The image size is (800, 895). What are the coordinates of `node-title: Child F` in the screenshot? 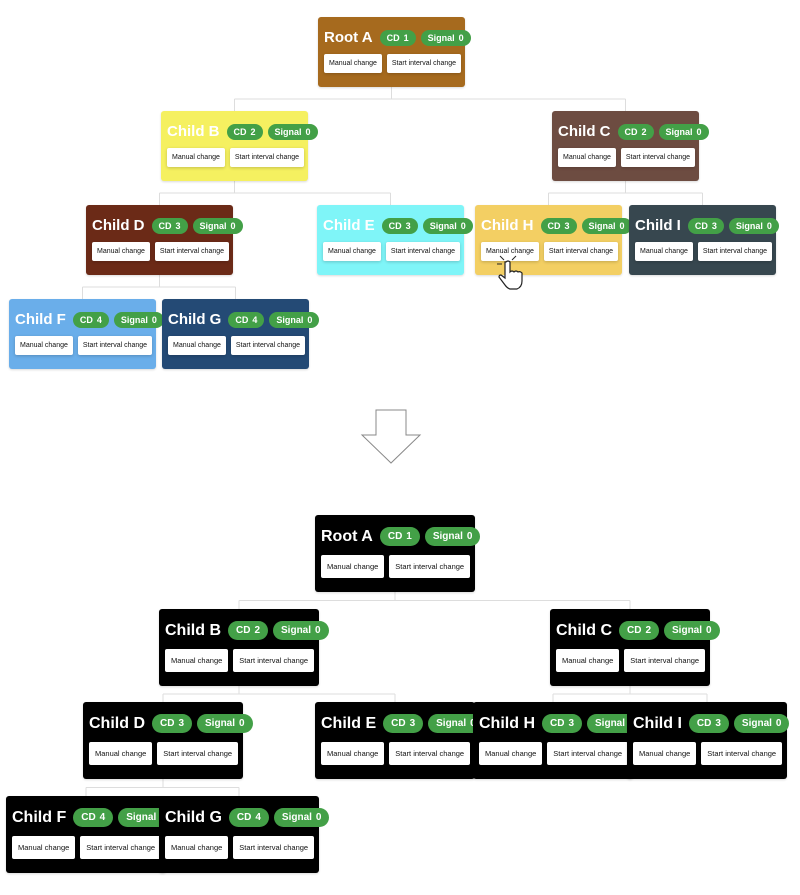 It's located at (40, 319).